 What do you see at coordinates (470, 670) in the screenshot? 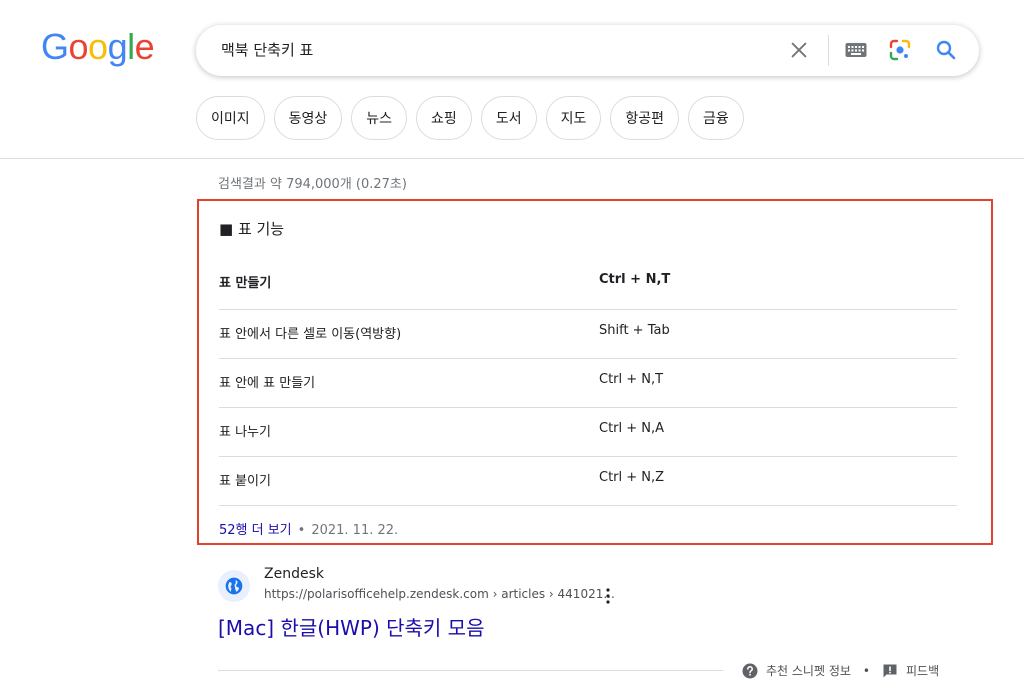
I see `footer-divider` at bounding box center [470, 670].